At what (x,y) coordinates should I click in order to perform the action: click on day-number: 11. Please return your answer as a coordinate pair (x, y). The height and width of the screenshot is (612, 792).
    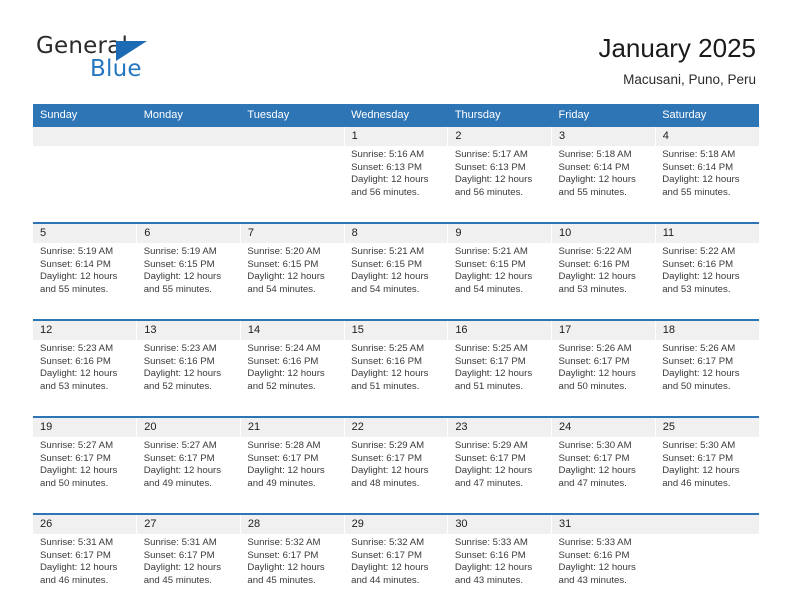
    Looking at the image, I should click on (706, 232).